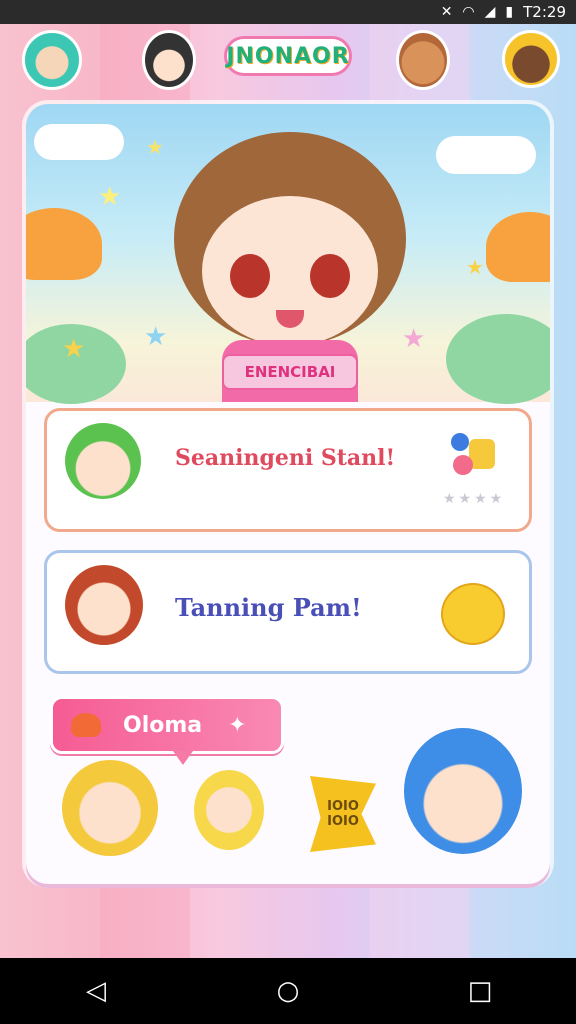 The width and height of the screenshot is (576, 1024). Describe the element at coordinates (96, 991) in the screenshot. I see `back-button: ◁` at that location.